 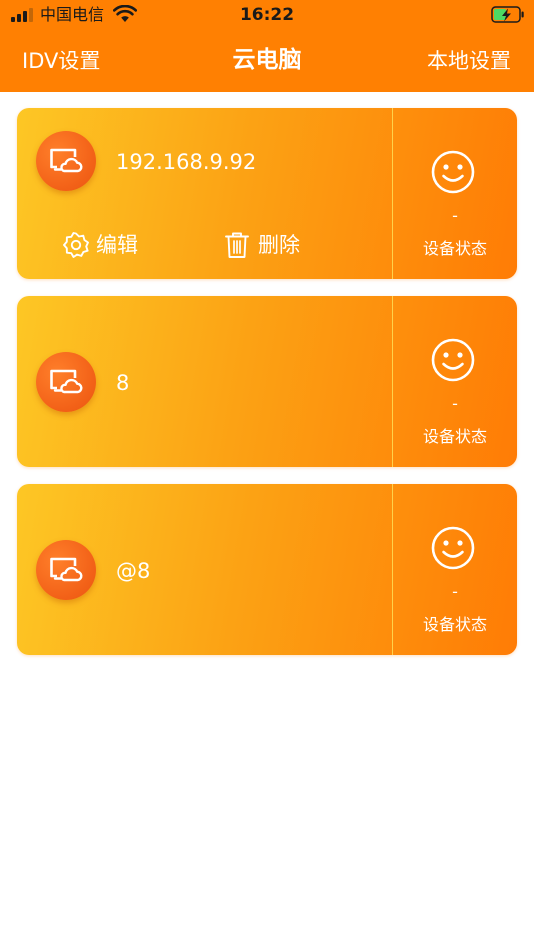 I want to click on device-name: @8, so click(x=133, y=571).